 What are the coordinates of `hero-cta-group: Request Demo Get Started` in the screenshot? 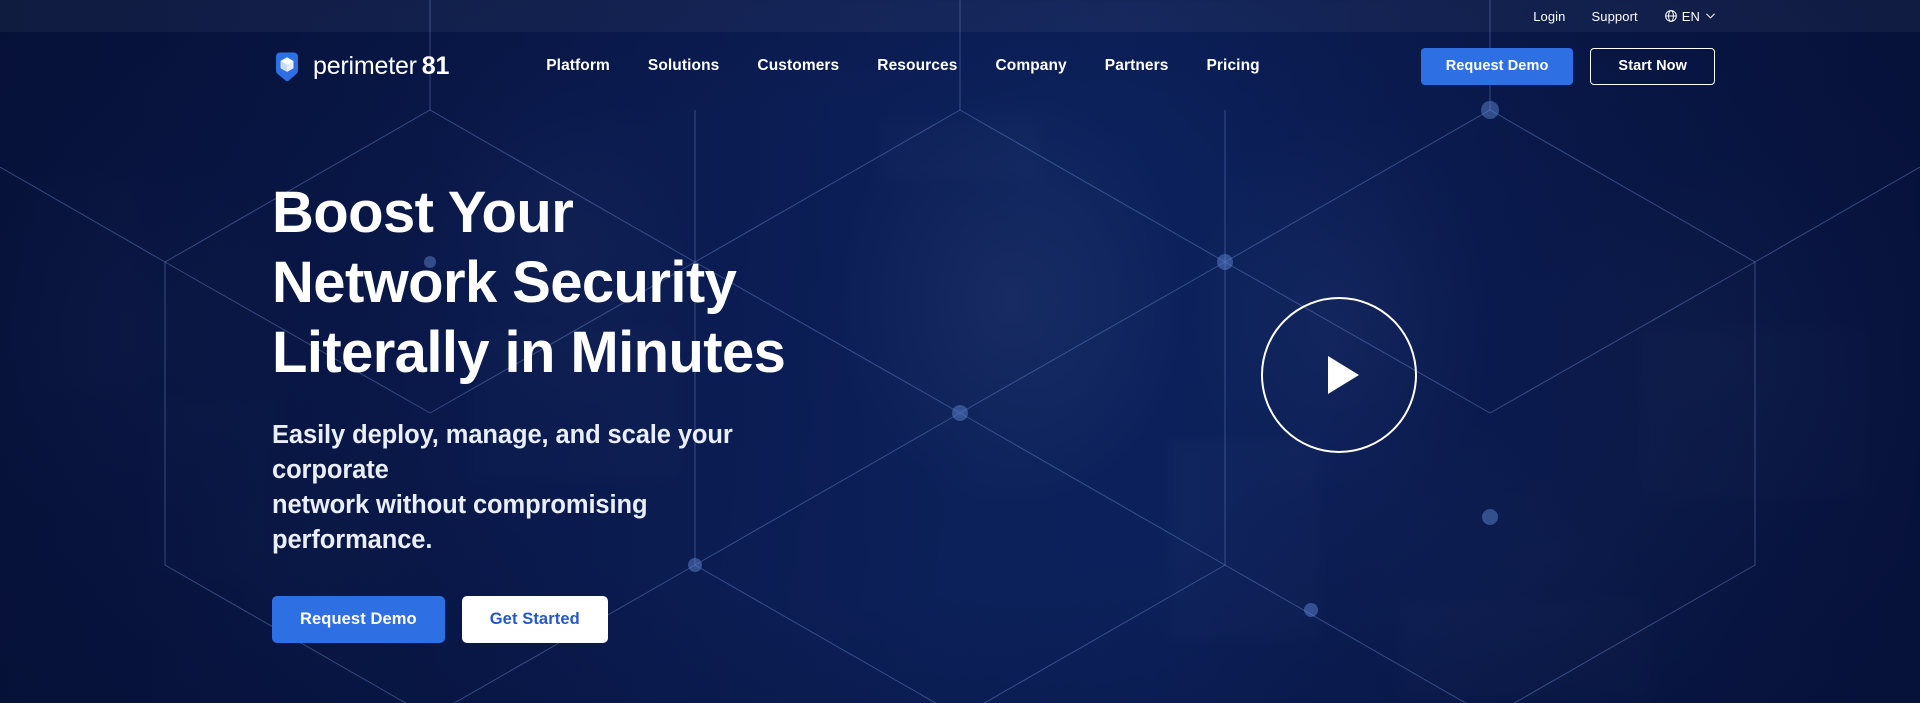 It's located at (542, 619).